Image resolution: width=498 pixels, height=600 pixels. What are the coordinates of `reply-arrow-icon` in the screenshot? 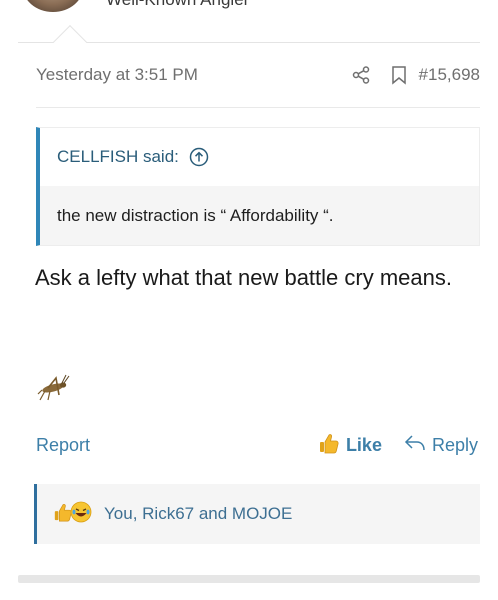 It's located at (415, 445).